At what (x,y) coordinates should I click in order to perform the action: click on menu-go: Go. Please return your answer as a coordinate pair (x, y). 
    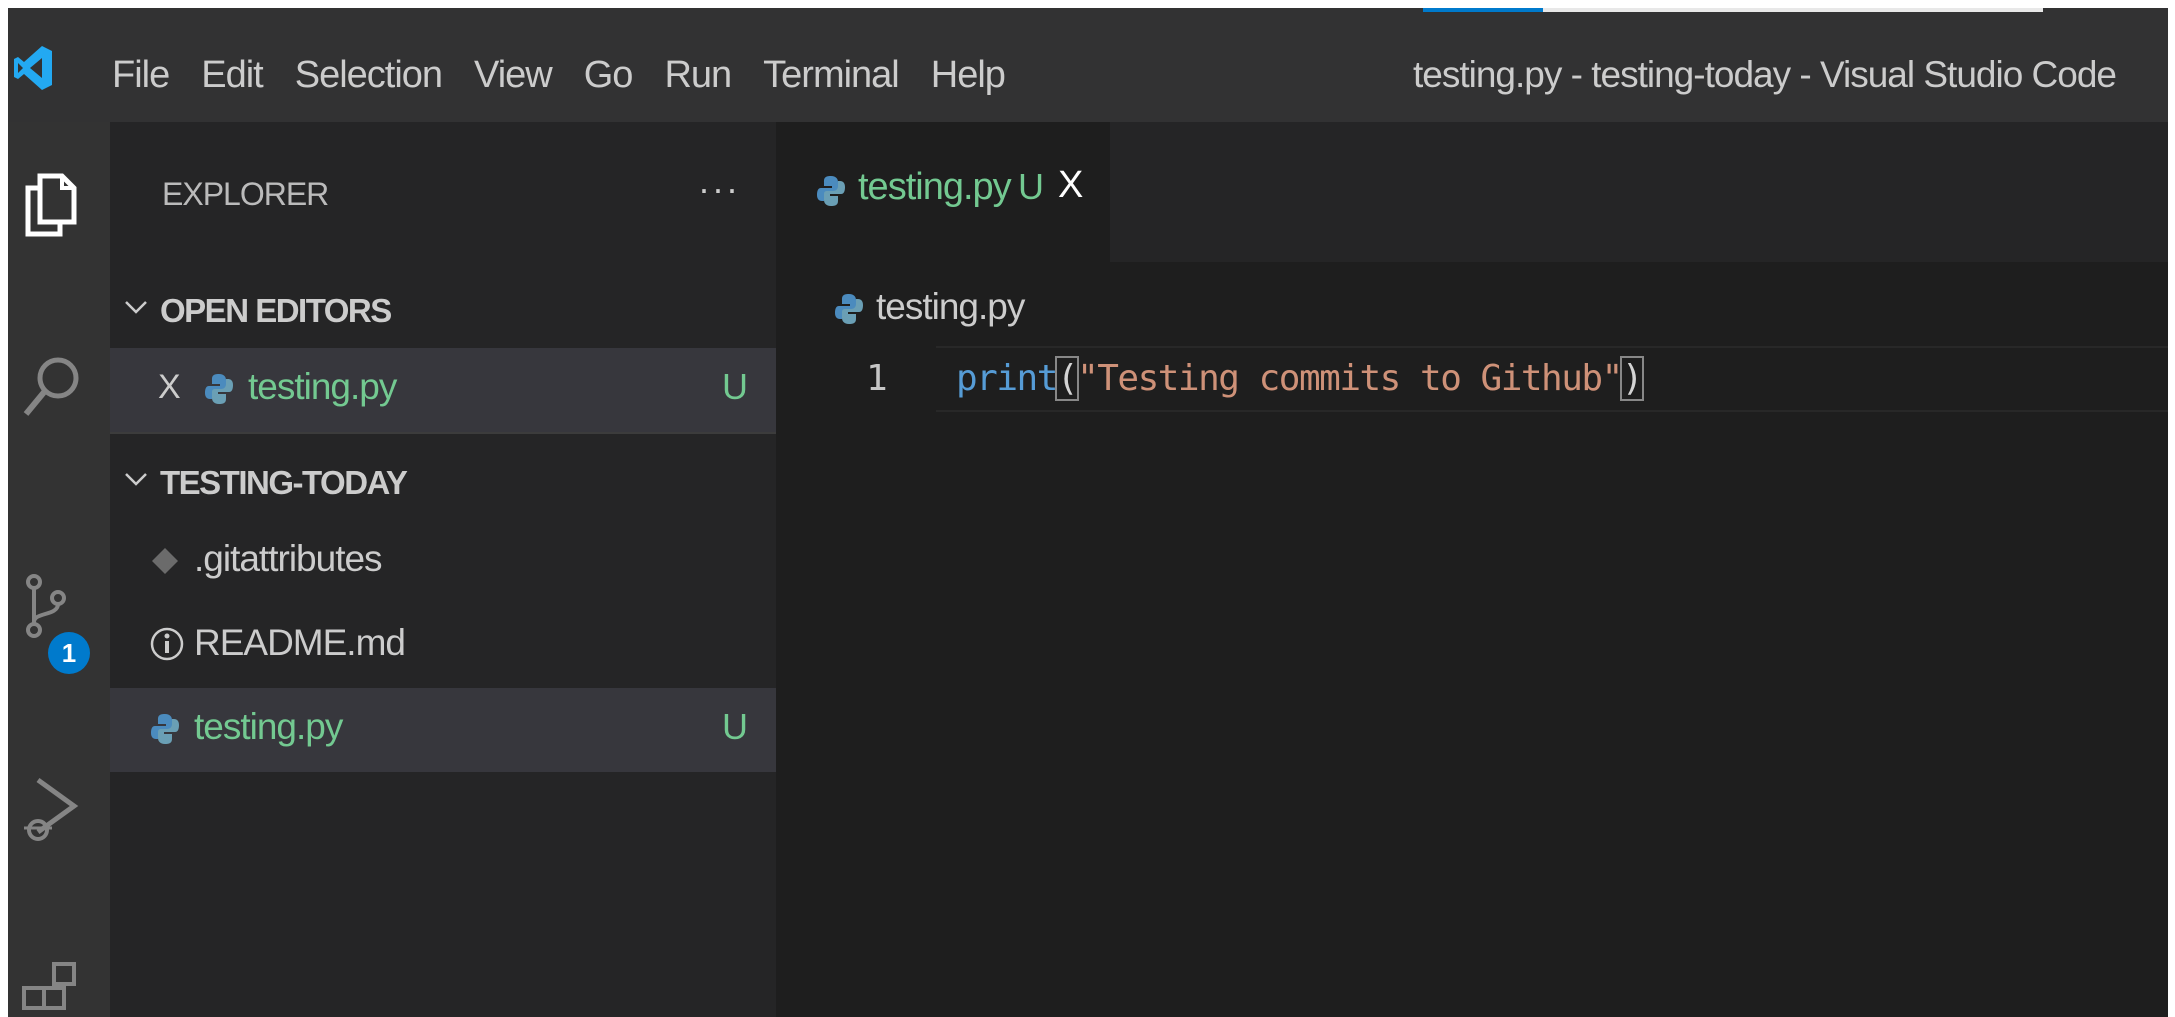
    Looking at the image, I should click on (608, 75).